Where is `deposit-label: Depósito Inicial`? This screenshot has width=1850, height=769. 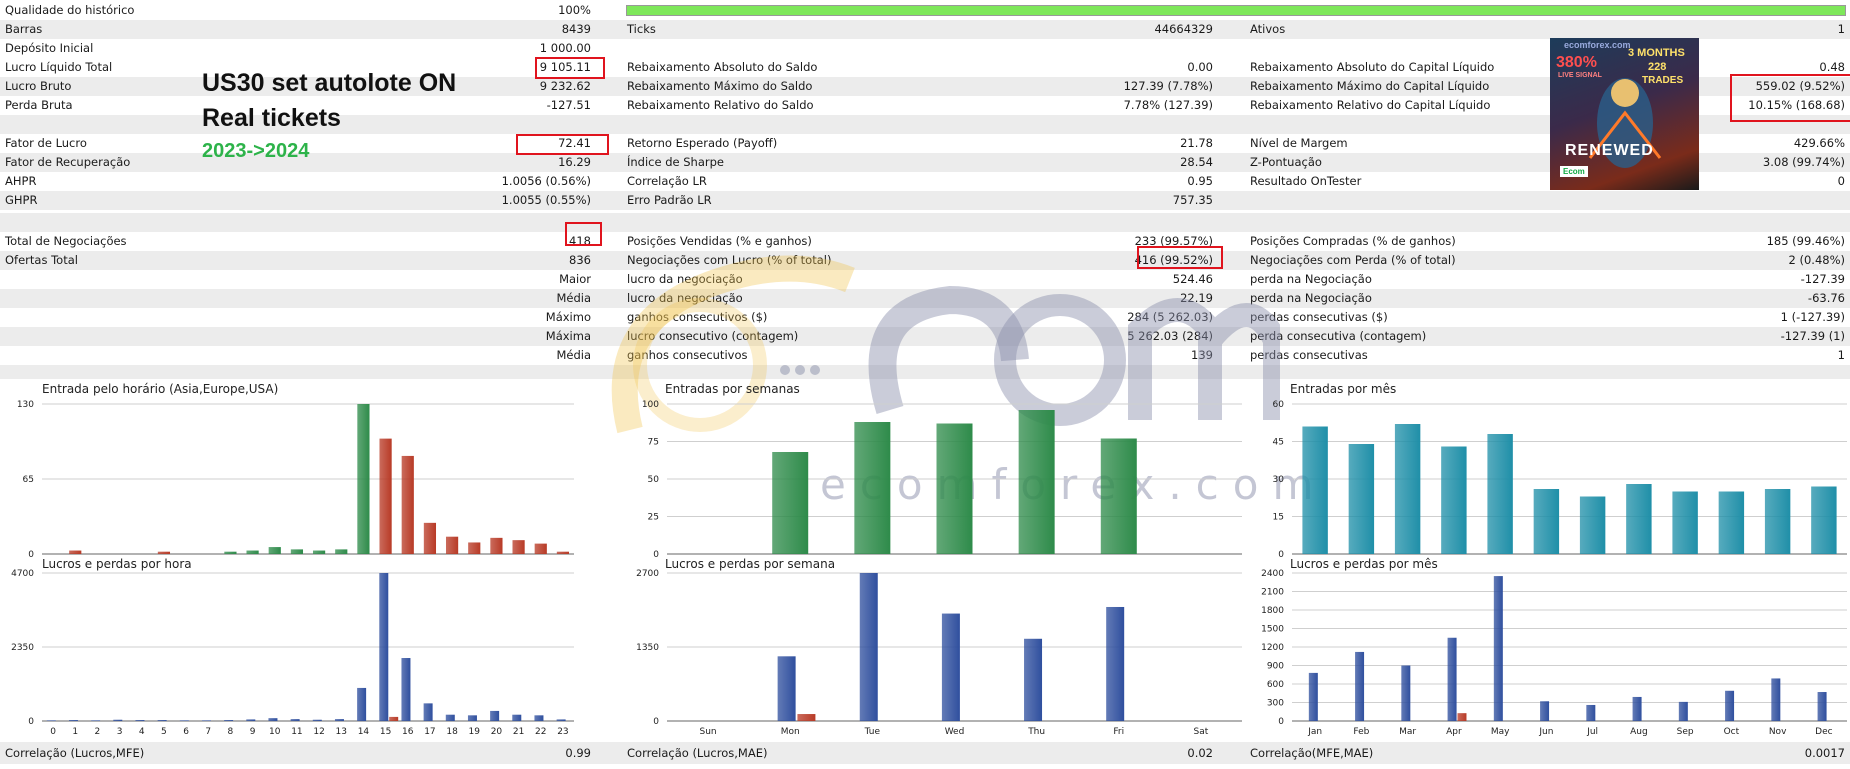 deposit-label: Depósito Inicial is located at coordinates (49, 48).